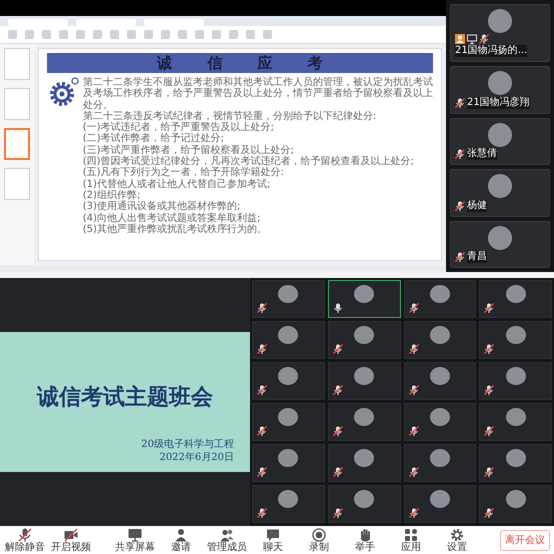 Image resolution: width=554 pixels, height=554 pixels. What do you see at coordinates (135, 535) in the screenshot?
I see `monitor-icon` at bounding box center [135, 535].